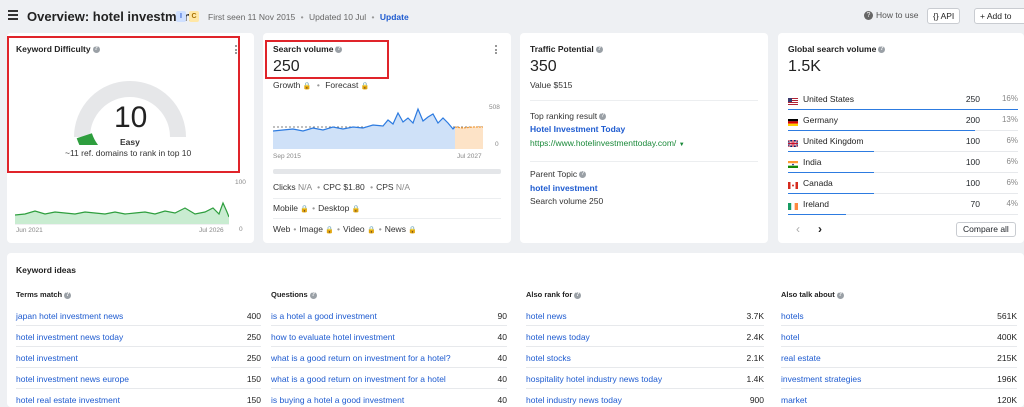 This screenshot has height=407, width=1024. What do you see at coordinates (972, 99) in the screenshot?
I see `country-volume: 250` at bounding box center [972, 99].